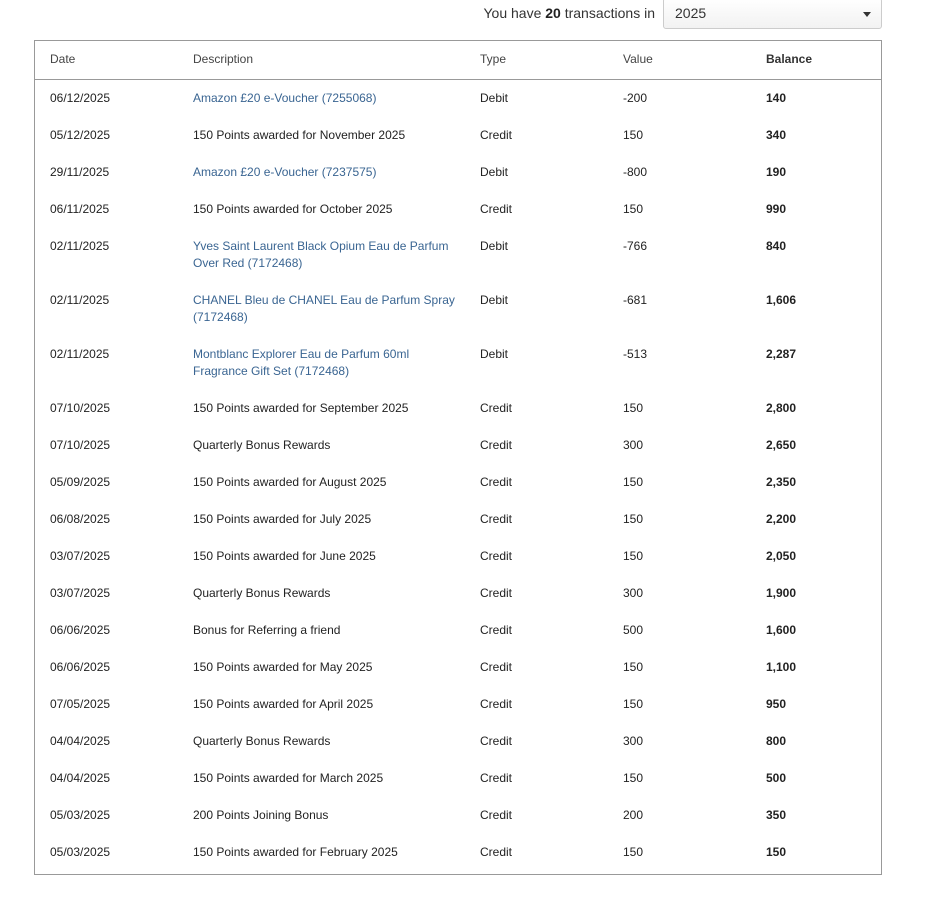  Describe the element at coordinates (290, 481) in the screenshot. I see `transaction-description: 150 Points awarded for August 2025` at that location.